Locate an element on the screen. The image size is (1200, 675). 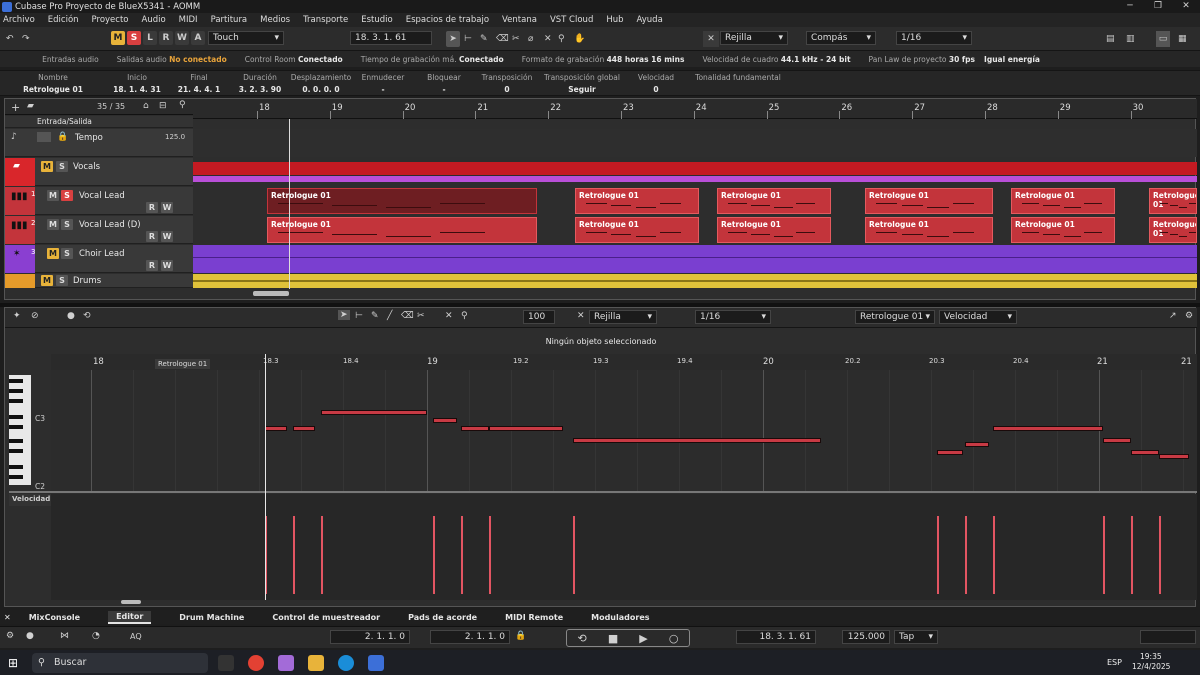
part-select: Retrologue 01 ▾ is located at coordinates (895, 317).